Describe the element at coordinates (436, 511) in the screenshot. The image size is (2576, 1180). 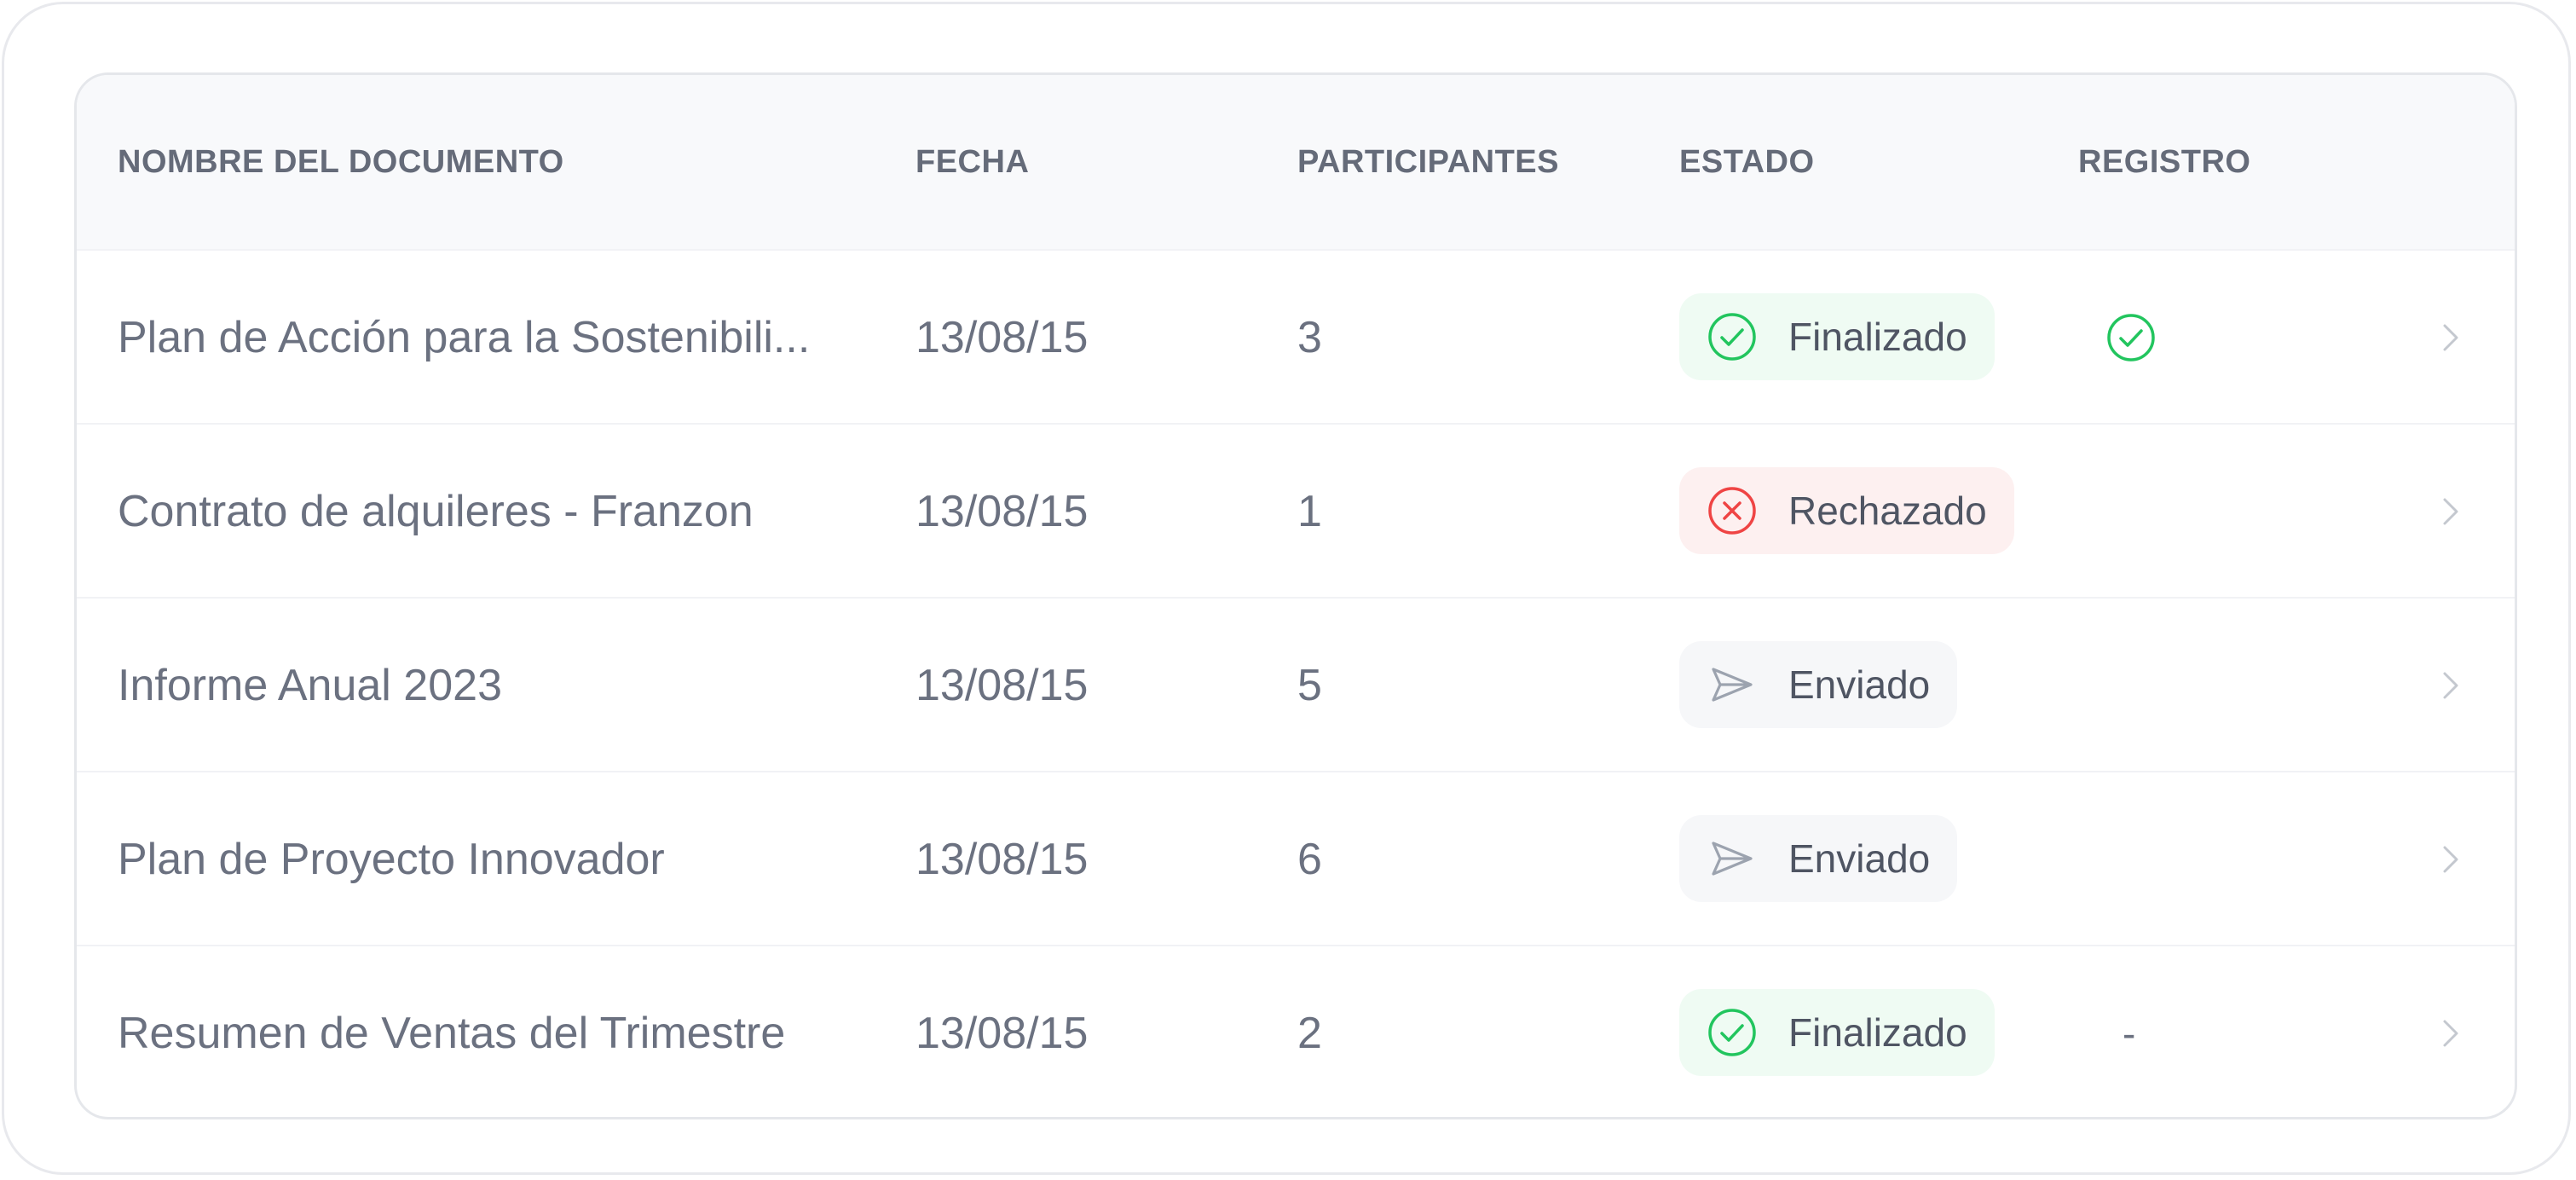
I see `document-name: Contrato de alquileres - Franzon` at that location.